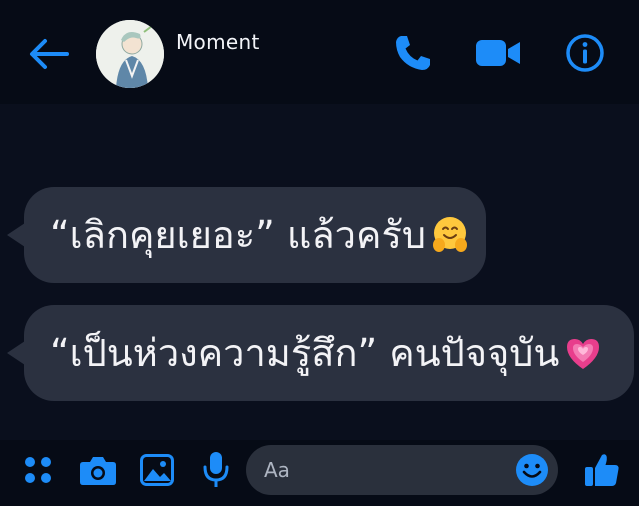  I want to click on like-button, so click(602, 470).